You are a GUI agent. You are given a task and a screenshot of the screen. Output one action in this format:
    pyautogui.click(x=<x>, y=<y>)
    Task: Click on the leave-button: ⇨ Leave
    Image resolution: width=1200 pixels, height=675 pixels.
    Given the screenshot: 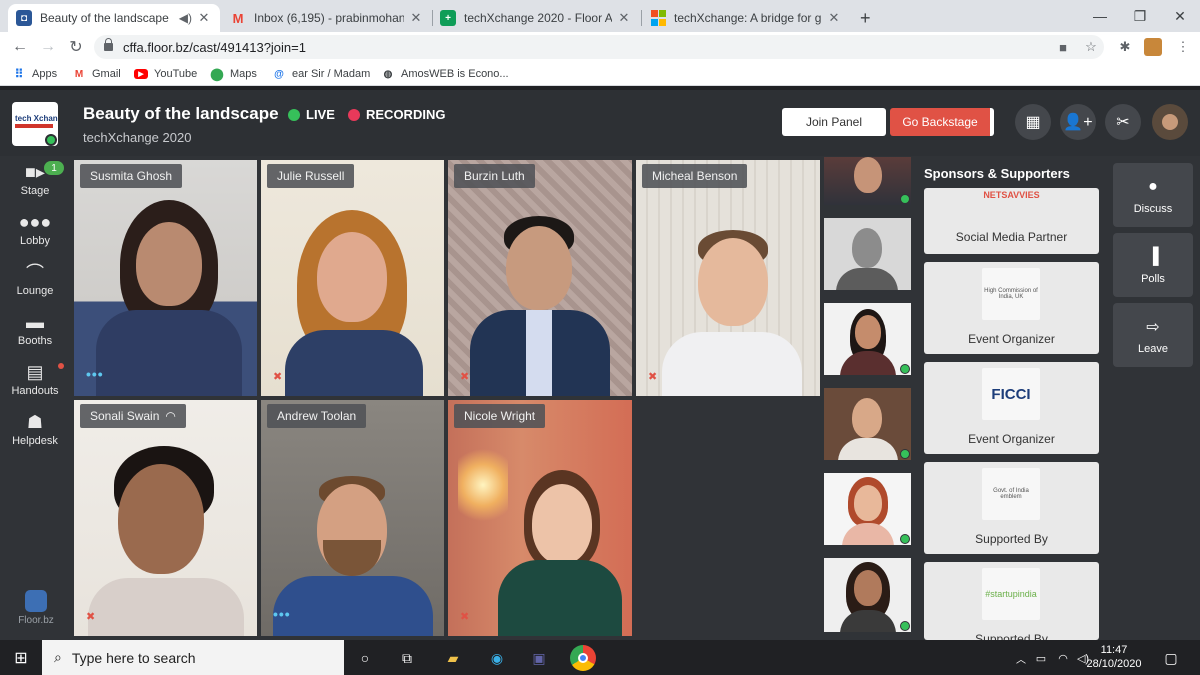 What is the action you would take?
    pyautogui.click(x=1153, y=335)
    